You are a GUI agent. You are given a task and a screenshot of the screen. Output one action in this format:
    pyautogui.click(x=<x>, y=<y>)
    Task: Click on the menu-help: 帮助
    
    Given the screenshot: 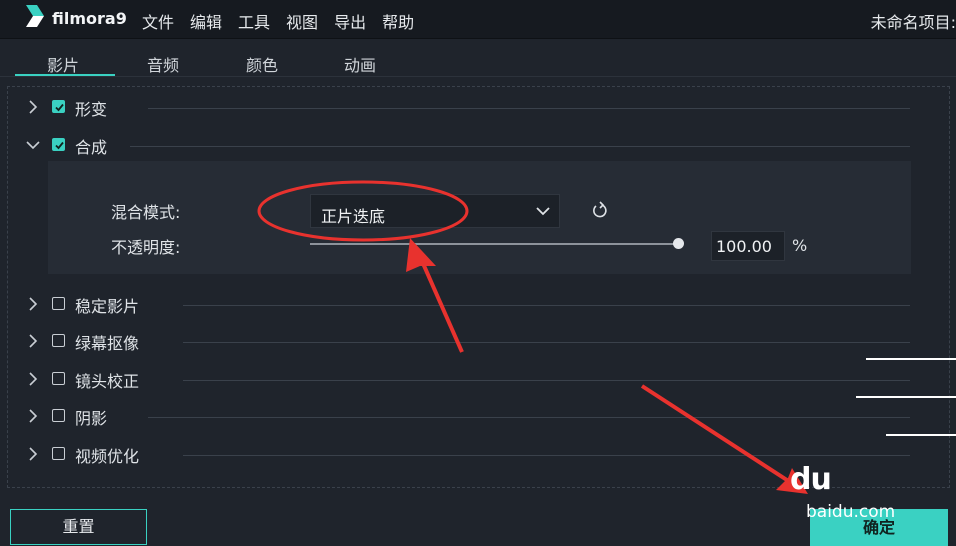 What is the action you would take?
    pyautogui.click(x=398, y=21)
    